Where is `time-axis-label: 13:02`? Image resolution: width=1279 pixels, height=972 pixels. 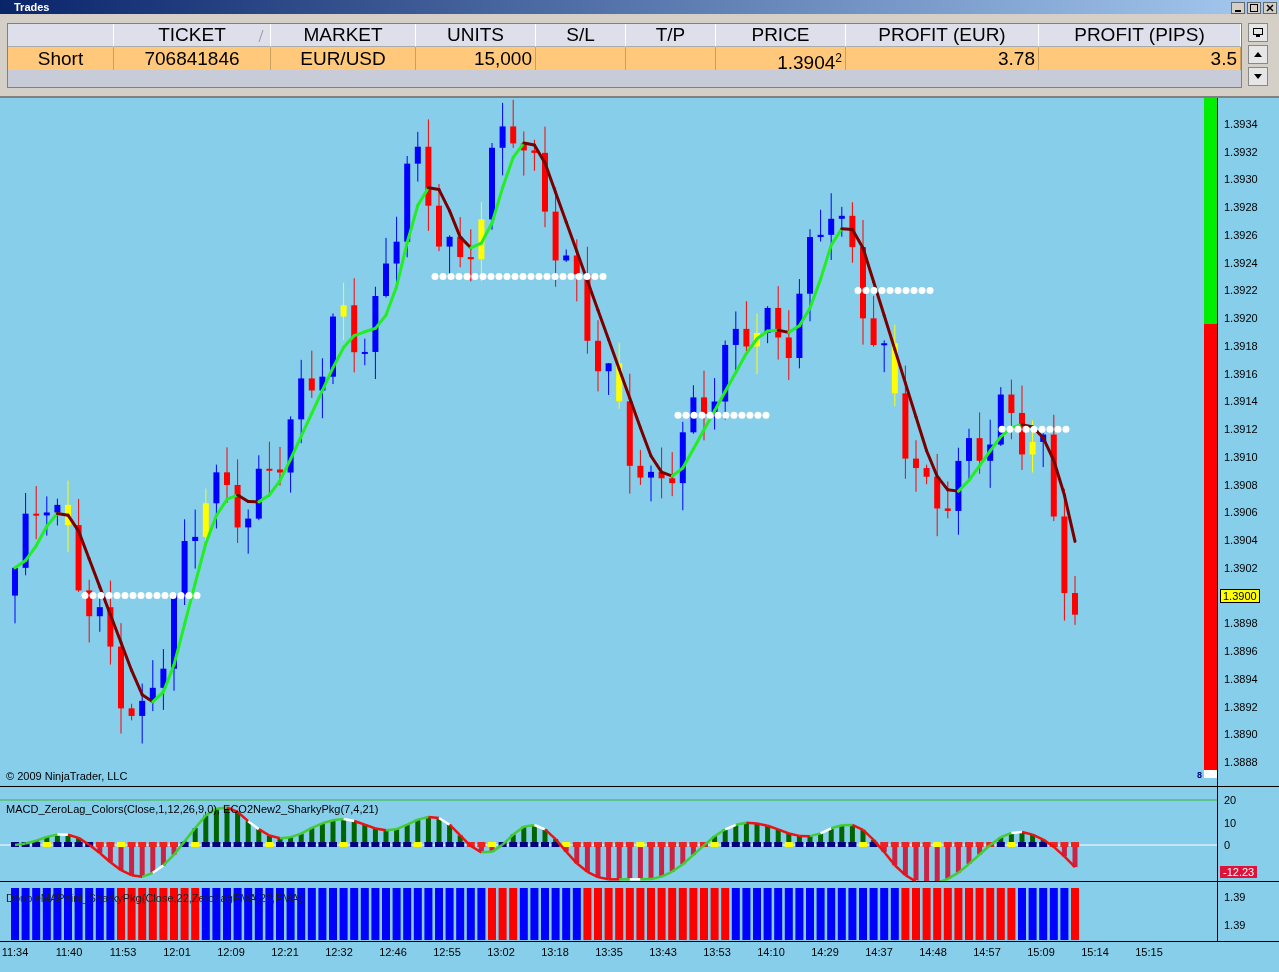 time-axis-label: 13:02 is located at coordinates (501, 952).